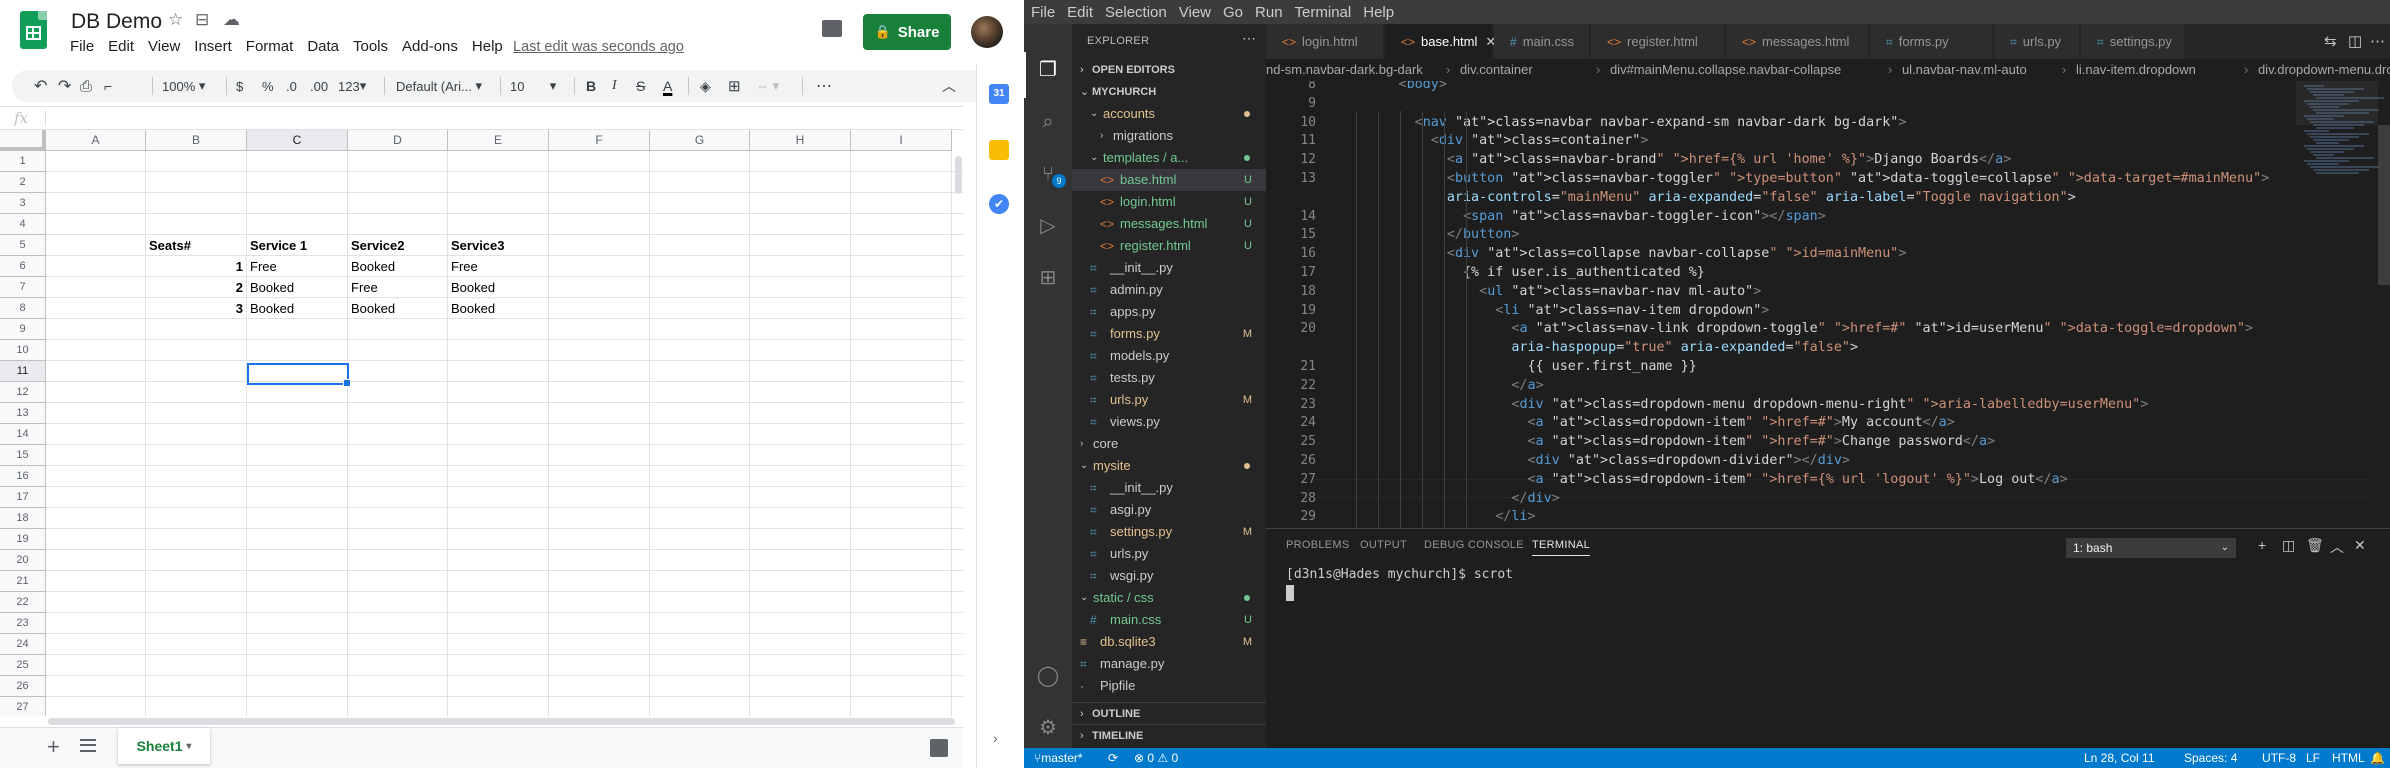  Describe the element at coordinates (995, 738) in the screenshot. I see `expand-side-panel-icon: ›` at that location.